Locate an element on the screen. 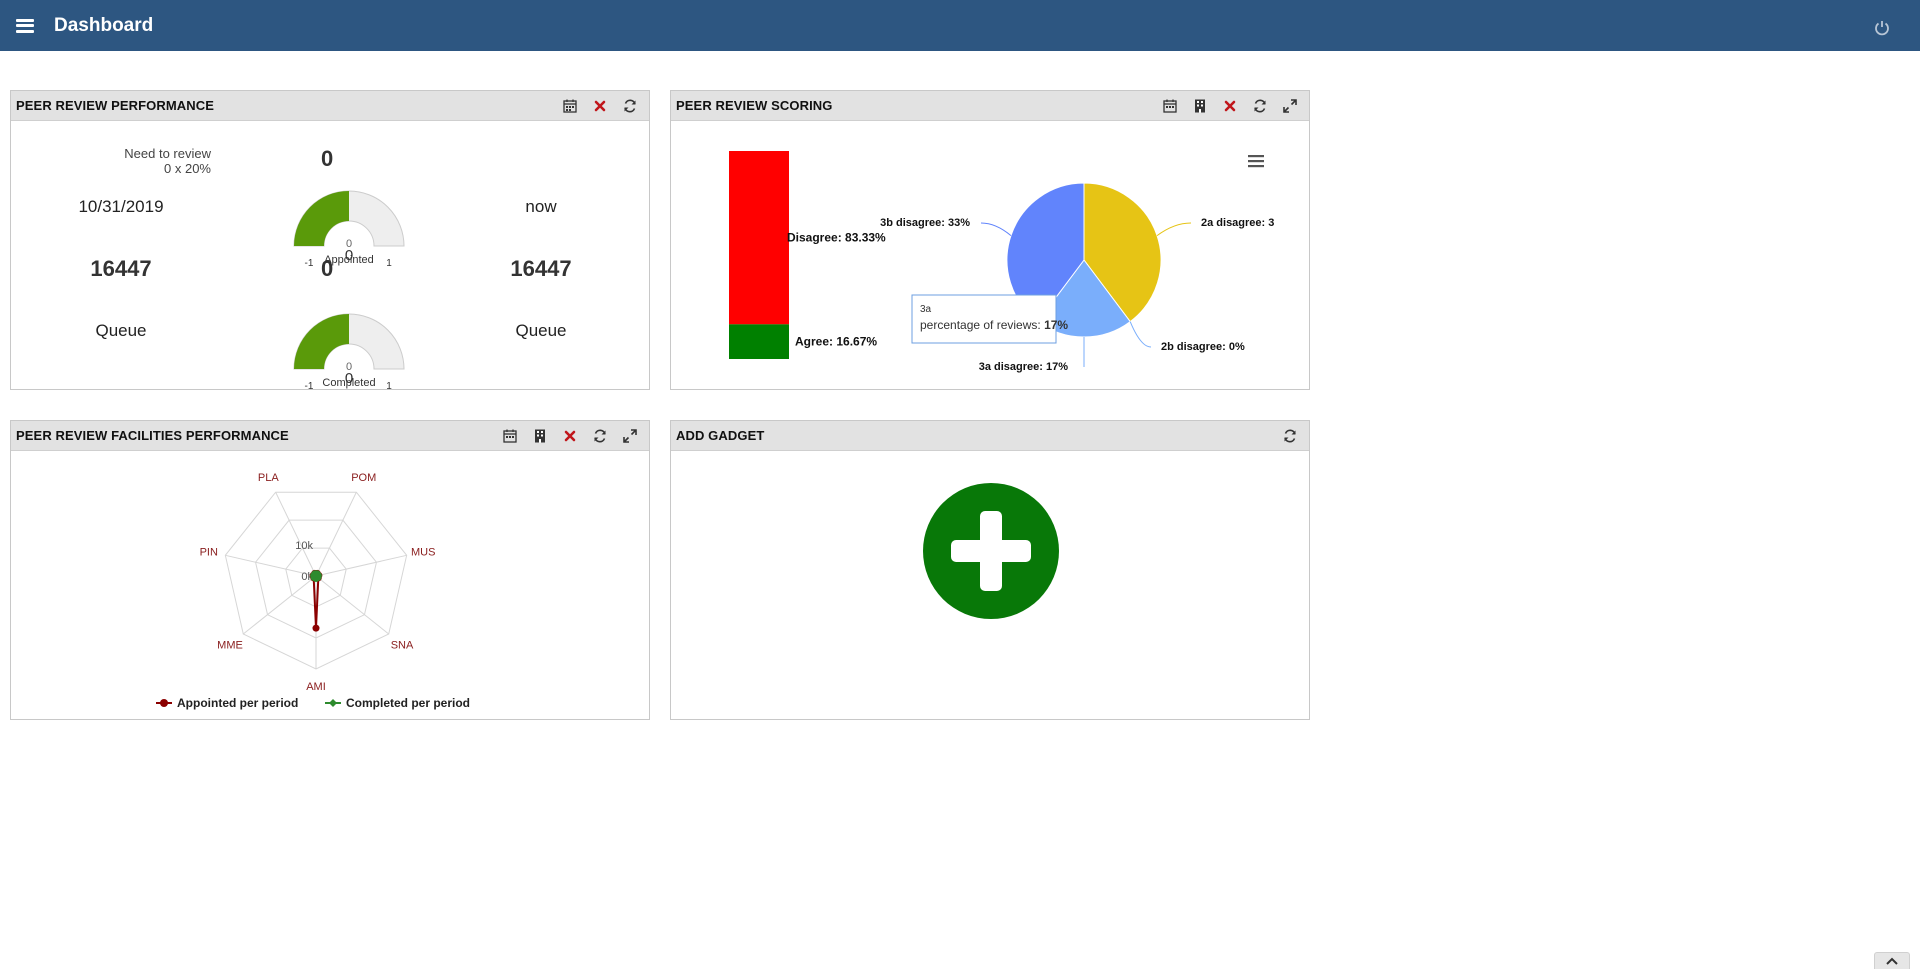 This screenshot has width=1920, height=969. need-to-review-value: 0 is located at coordinates (327, 158).